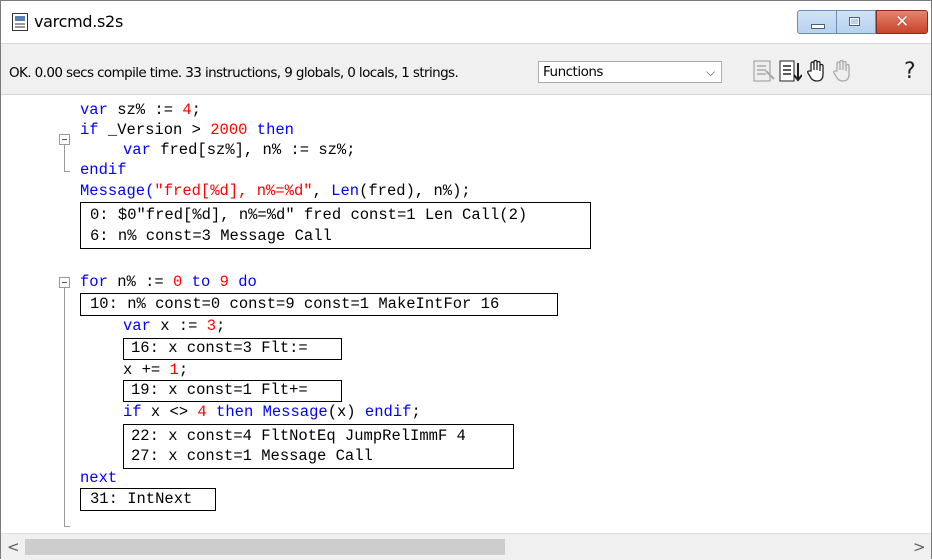 The width and height of the screenshot is (932, 560). What do you see at coordinates (573, 72) in the screenshot?
I see `functions-dropdown-value: Functions` at bounding box center [573, 72].